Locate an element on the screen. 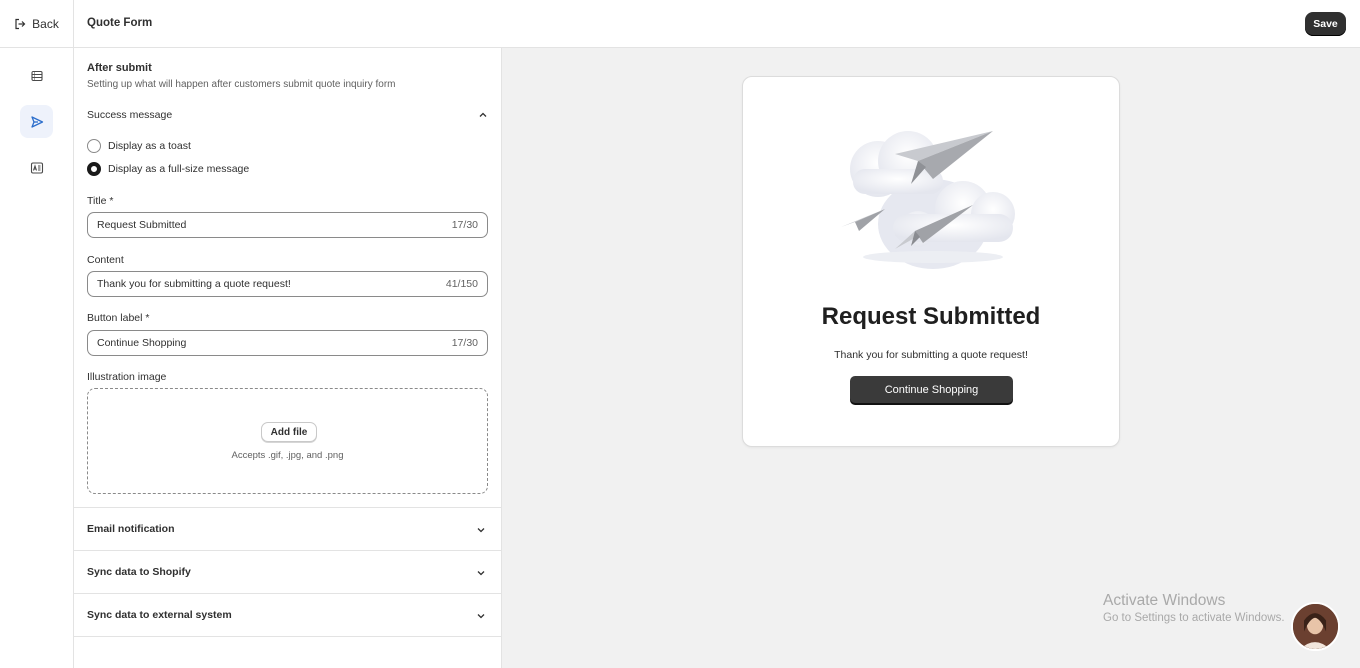 The width and height of the screenshot is (1360, 668). content-field: 41/150 is located at coordinates (287, 284).